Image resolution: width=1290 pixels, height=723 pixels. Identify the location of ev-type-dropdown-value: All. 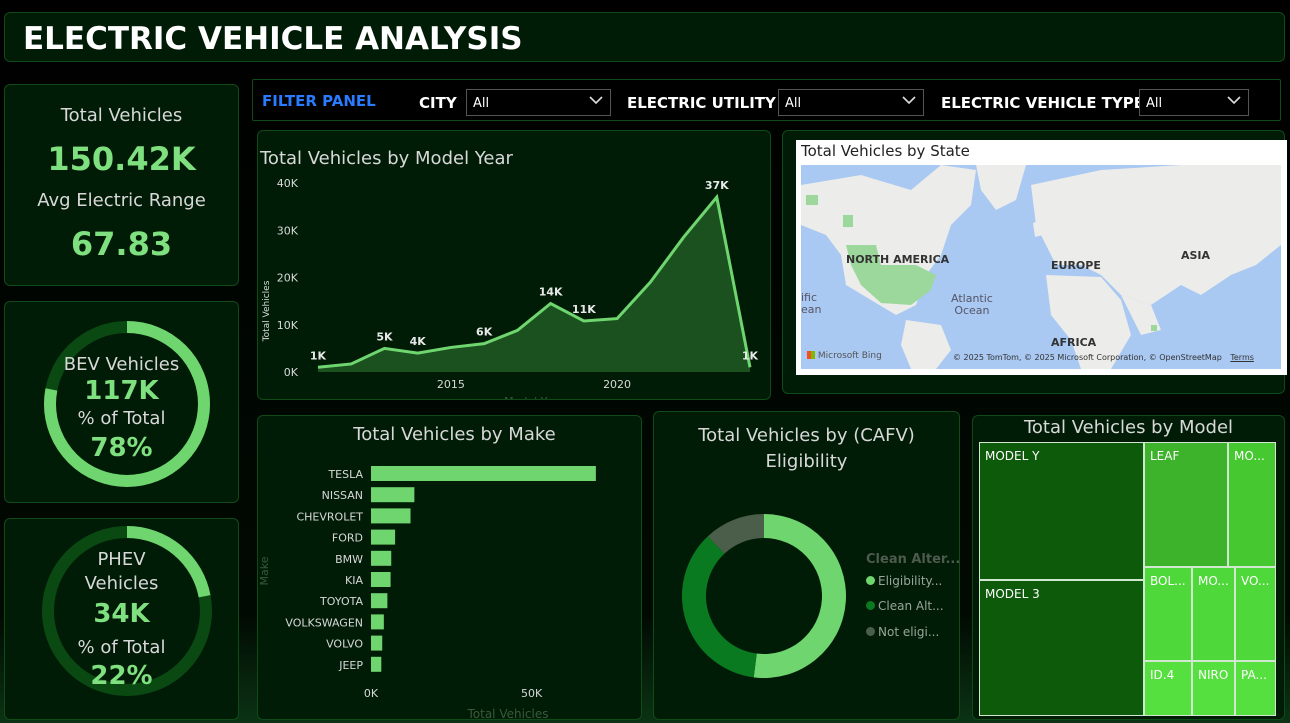
(1154, 103).